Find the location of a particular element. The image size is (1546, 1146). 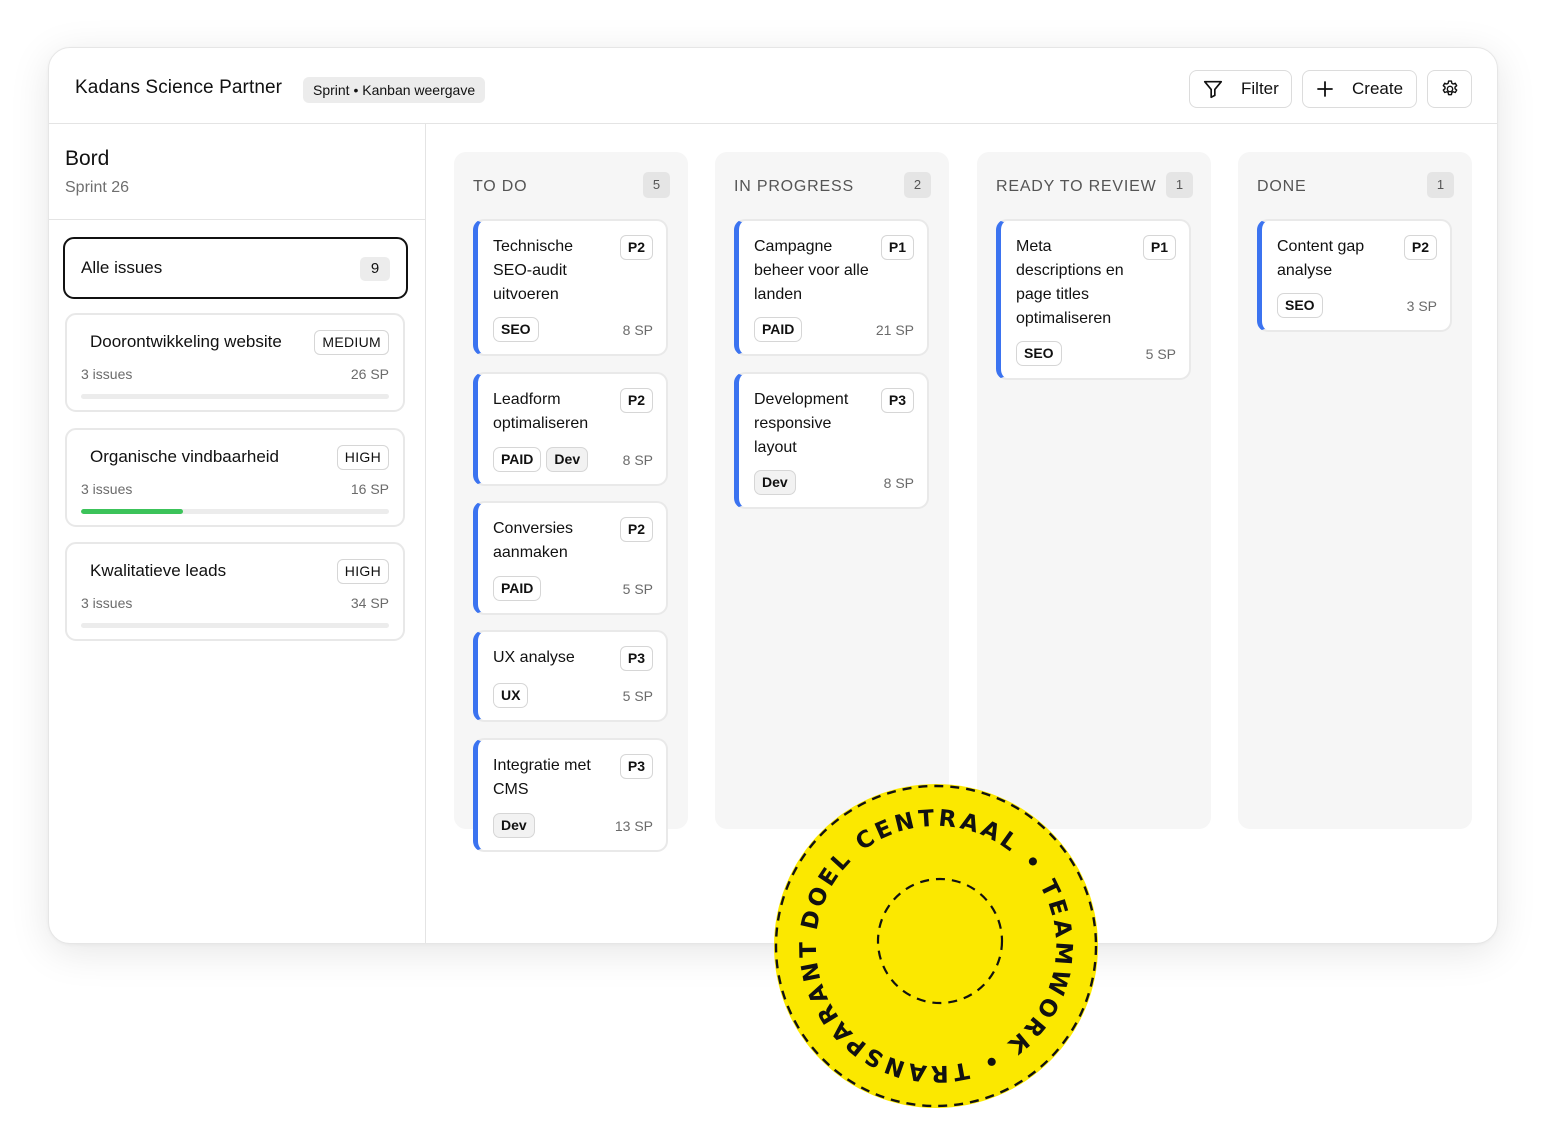

card-story-points: 3 SP is located at coordinates (1421, 306).